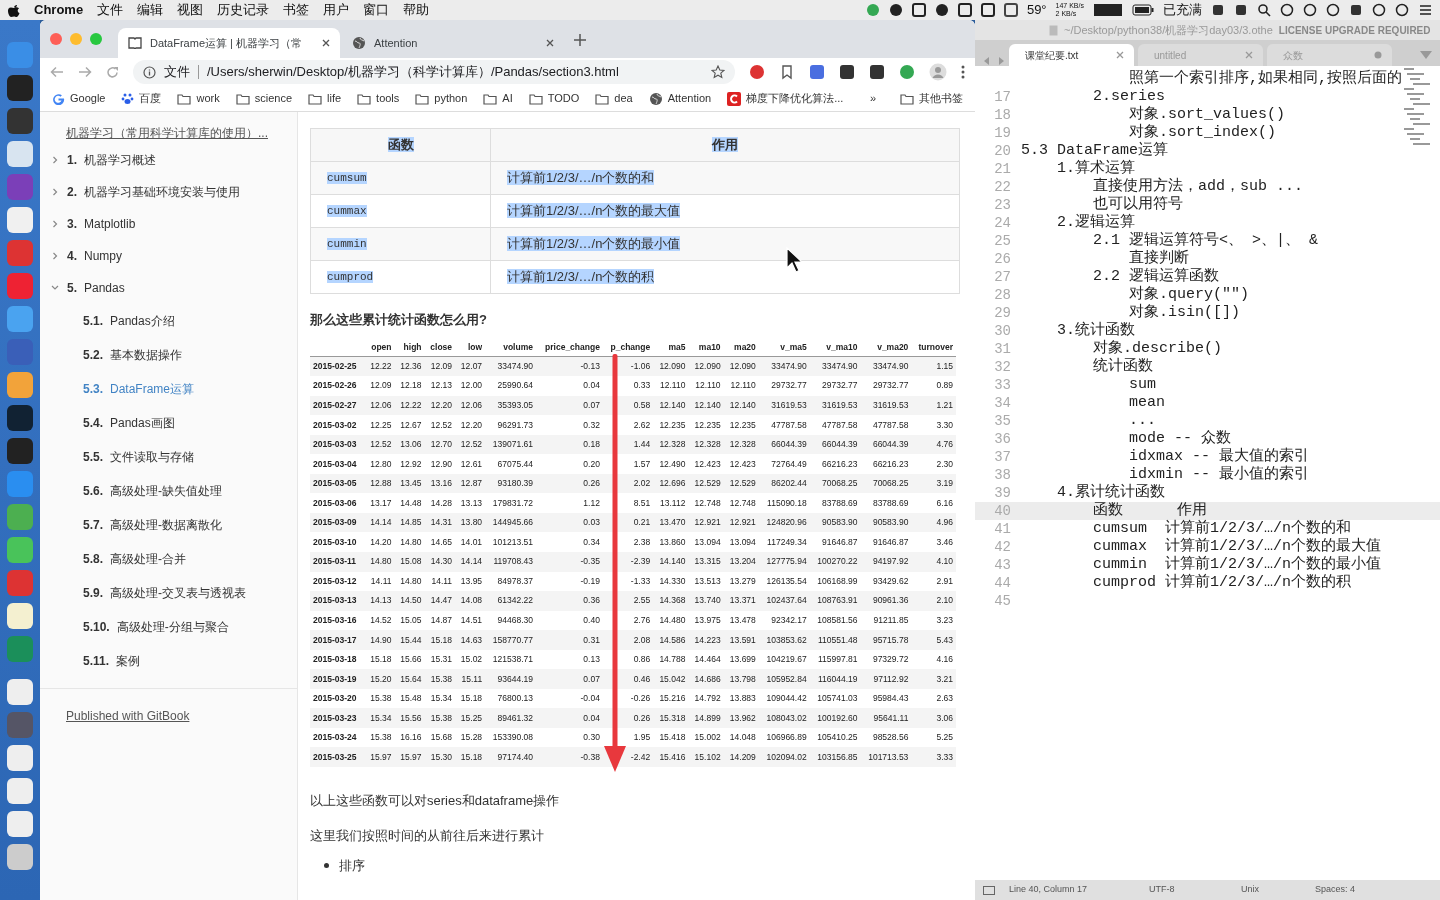 The width and height of the screenshot is (1440, 900). I want to click on search-icon, so click(1264, 10).